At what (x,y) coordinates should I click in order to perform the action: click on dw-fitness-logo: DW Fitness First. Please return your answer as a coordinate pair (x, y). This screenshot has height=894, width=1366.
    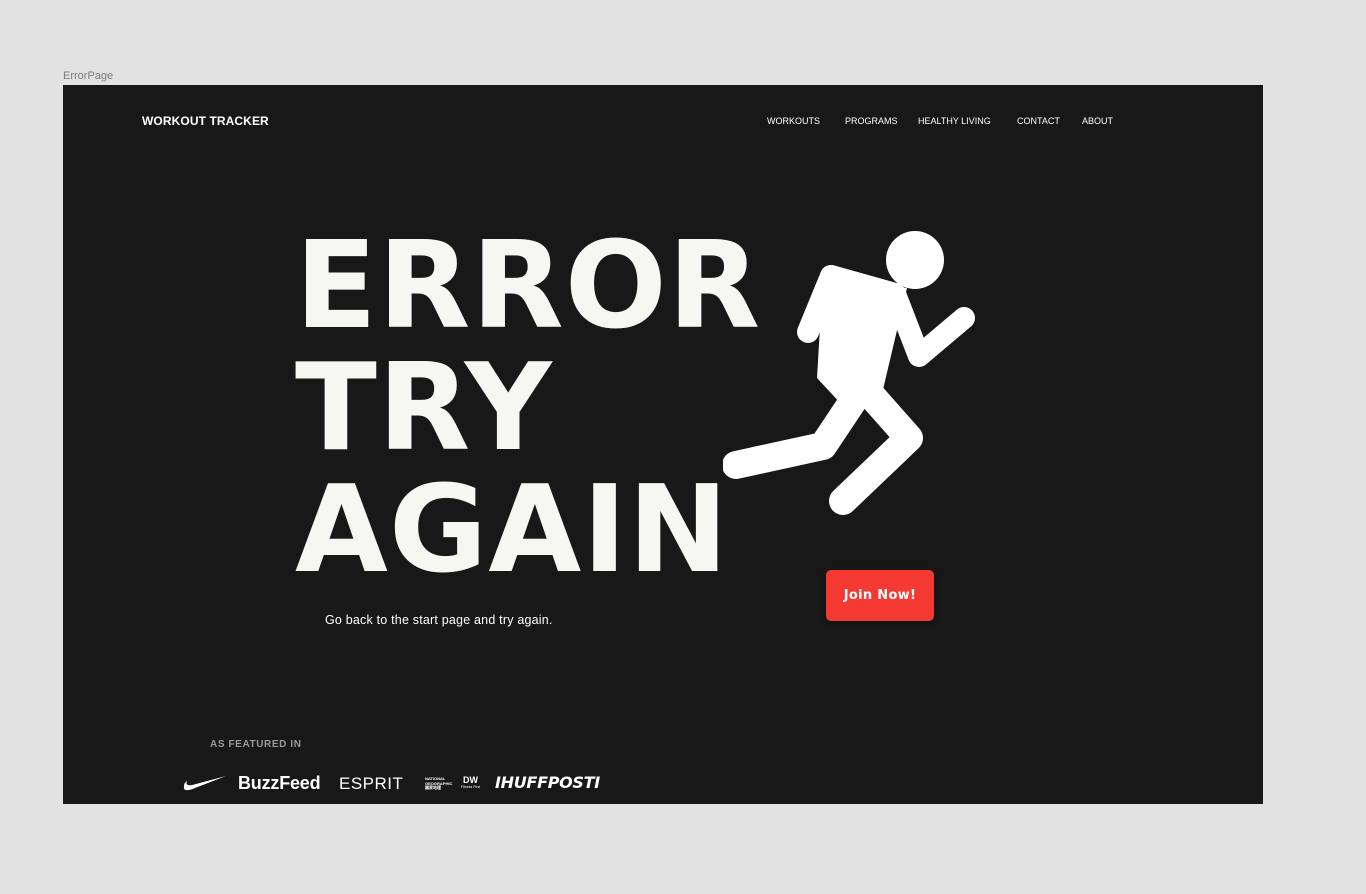
    Looking at the image, I should click on (471, 782).